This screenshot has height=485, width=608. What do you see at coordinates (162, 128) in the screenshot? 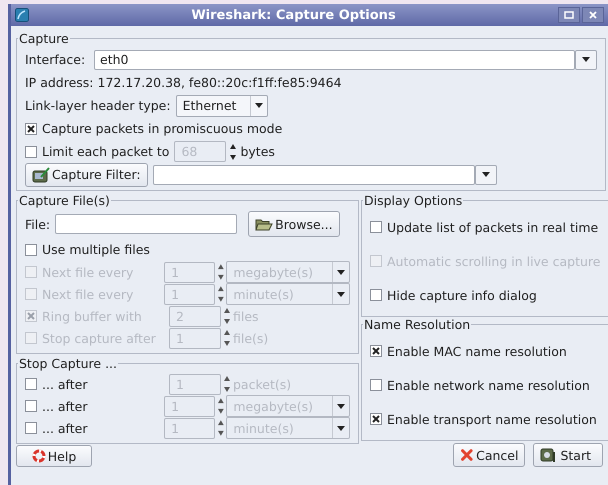
I see `option-label: Capture packets in promiscuous mode` at bounding box center [162, 128].